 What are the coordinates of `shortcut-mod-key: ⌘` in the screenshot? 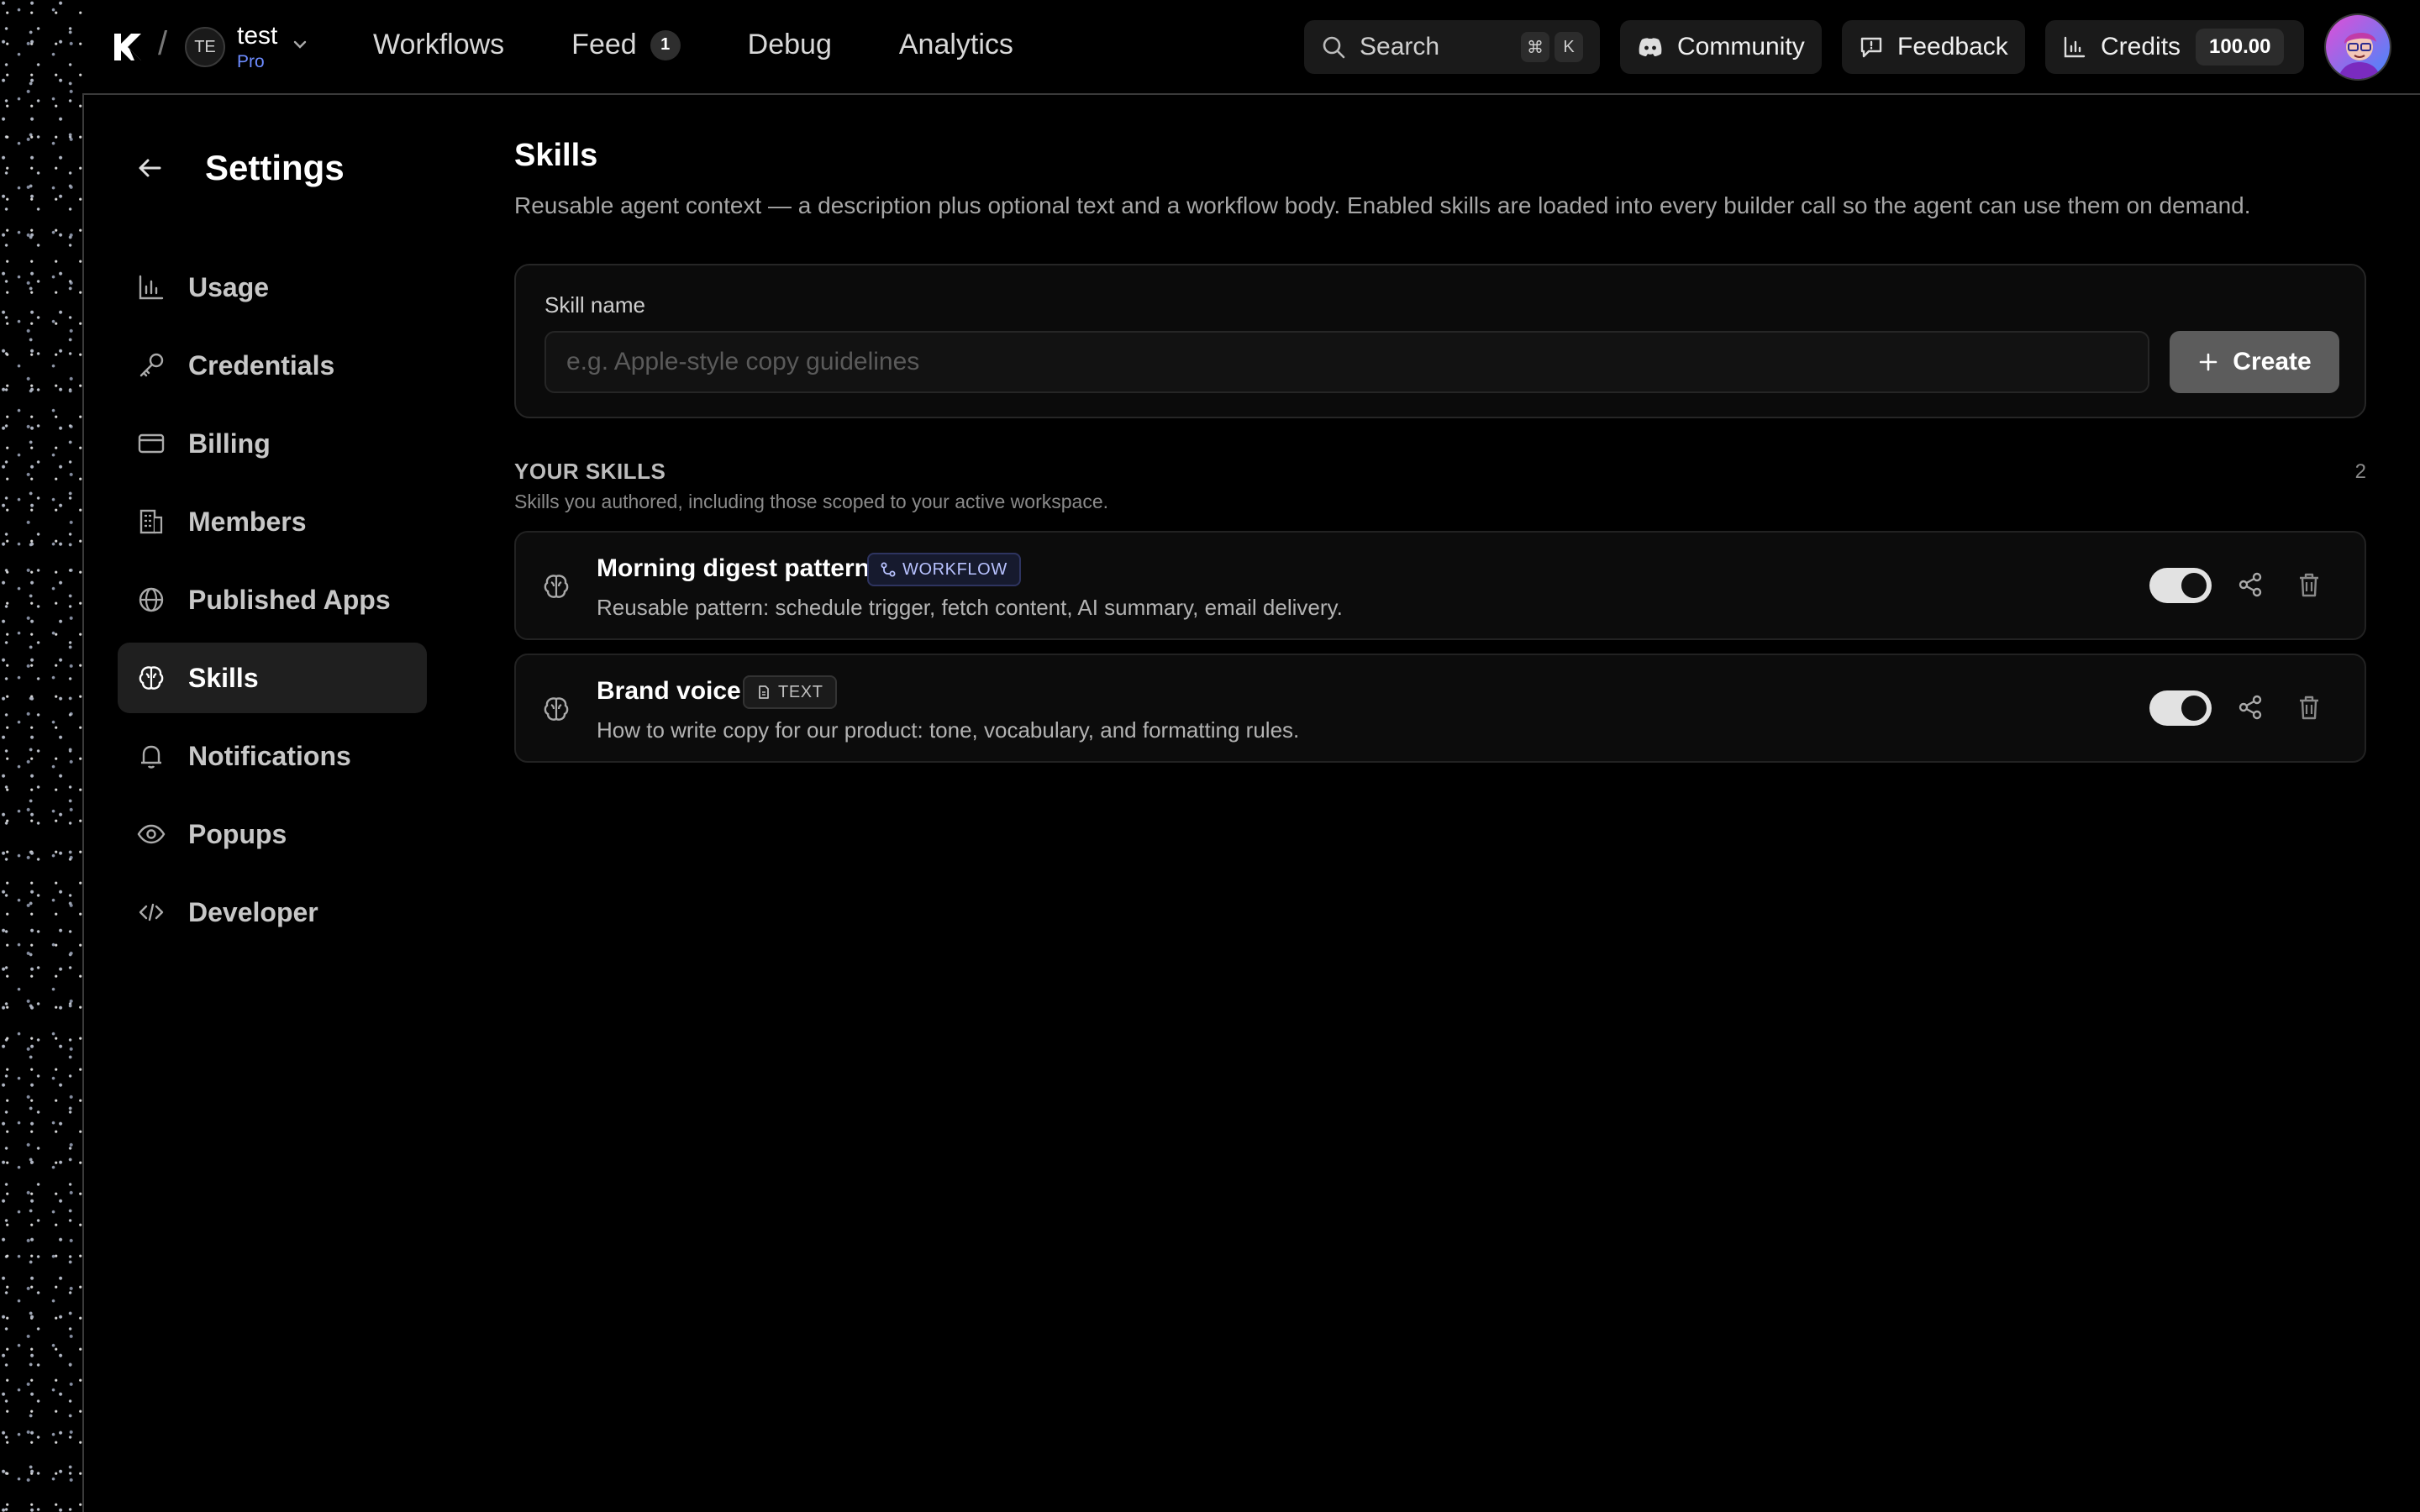 It's located at (1535, 47).